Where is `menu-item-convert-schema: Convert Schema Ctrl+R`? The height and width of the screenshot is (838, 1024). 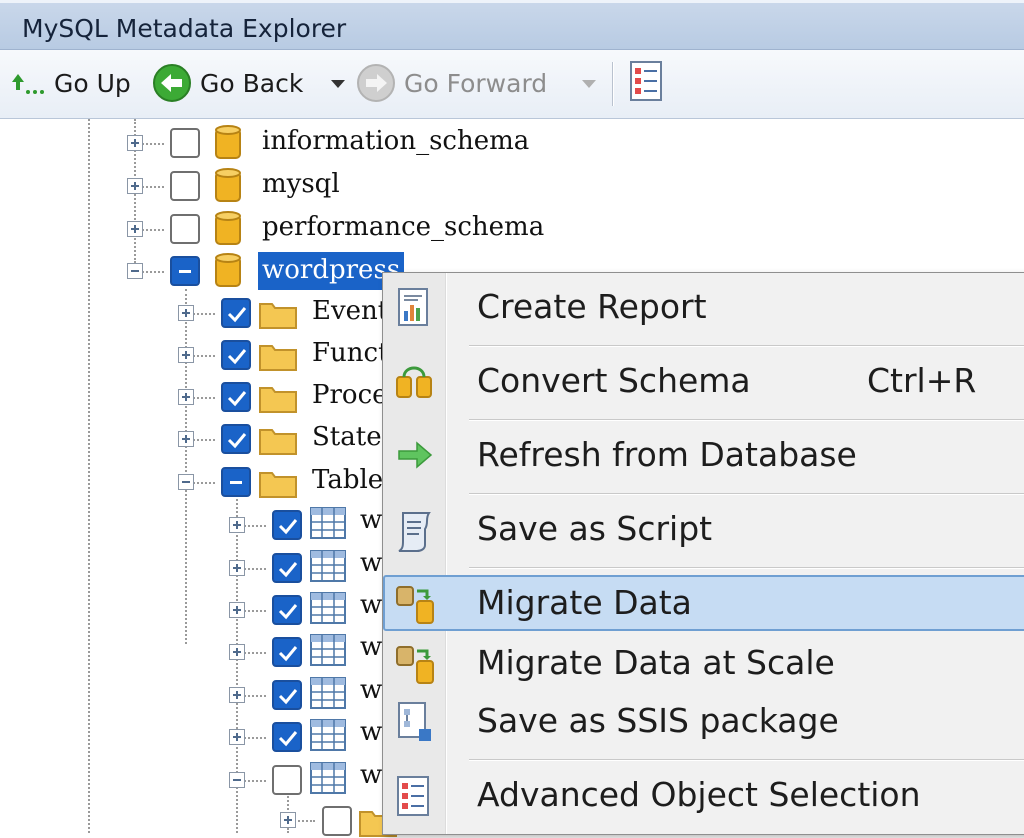
menu-item-convert-schema: Convert Schema Ctrl+R is located at coordinates (703, 379).